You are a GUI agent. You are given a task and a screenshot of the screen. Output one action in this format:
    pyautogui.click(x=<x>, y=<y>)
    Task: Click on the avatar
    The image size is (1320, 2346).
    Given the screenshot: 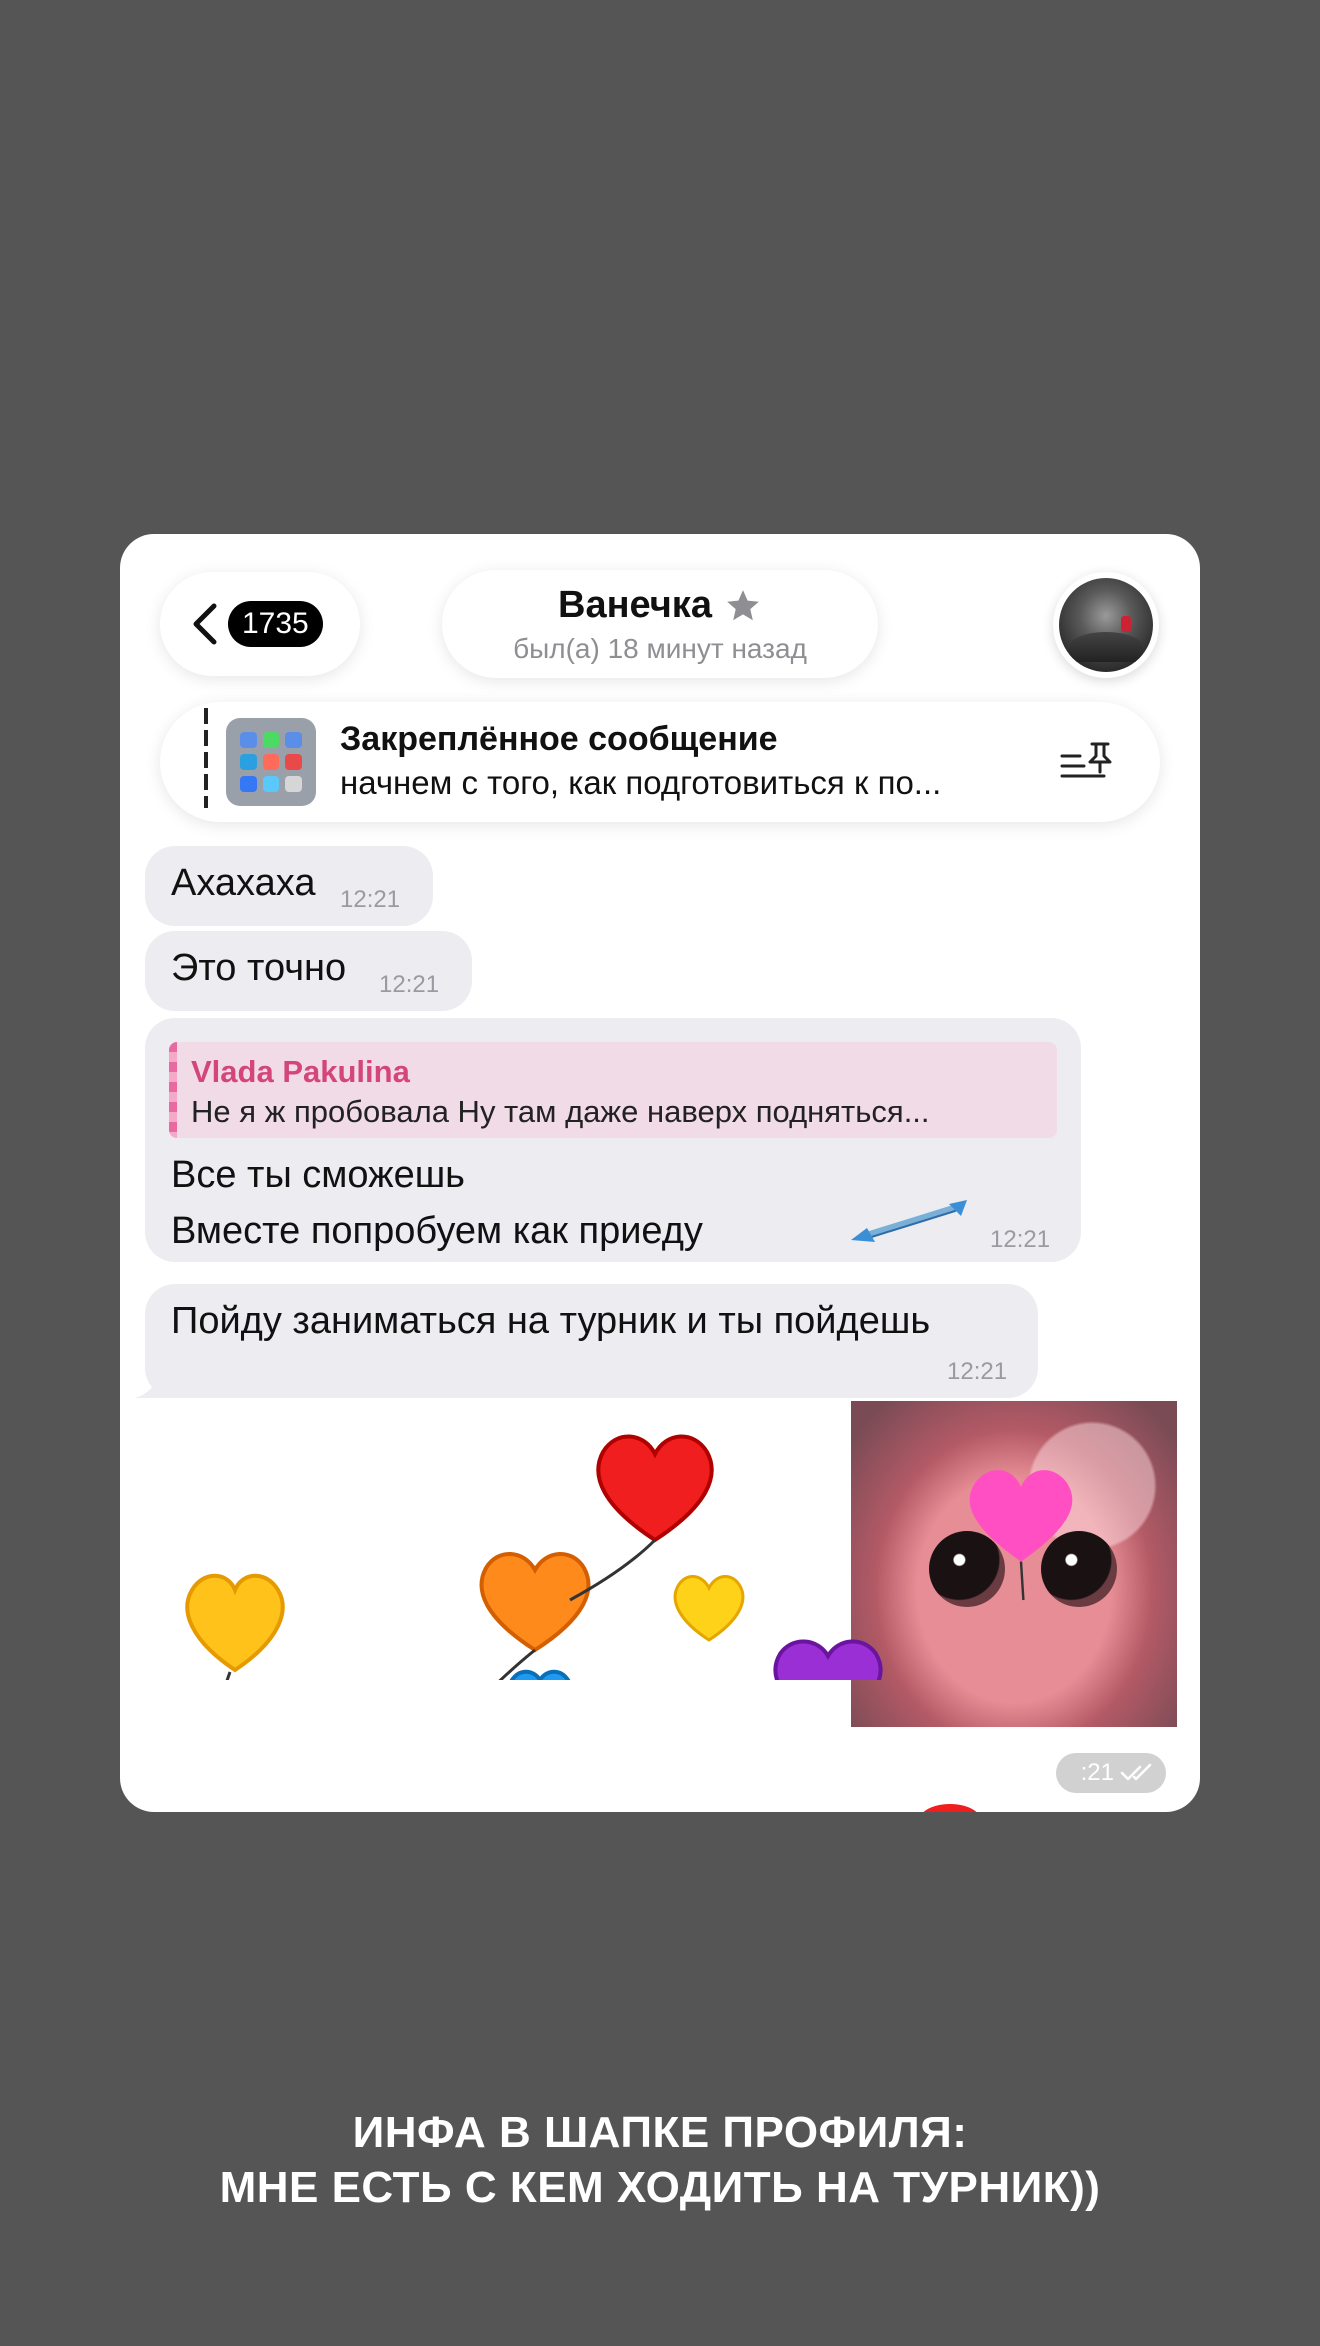 What is the action you would take?
    pyautogui.click(x=1106, y=625)
    